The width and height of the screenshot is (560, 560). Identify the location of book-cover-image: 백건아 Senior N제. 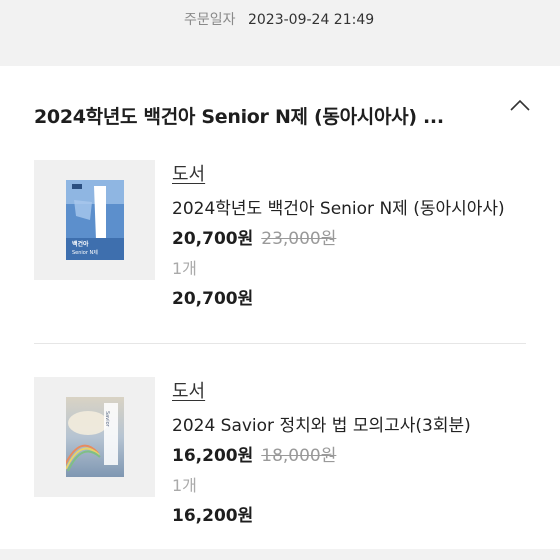
(95, 220).